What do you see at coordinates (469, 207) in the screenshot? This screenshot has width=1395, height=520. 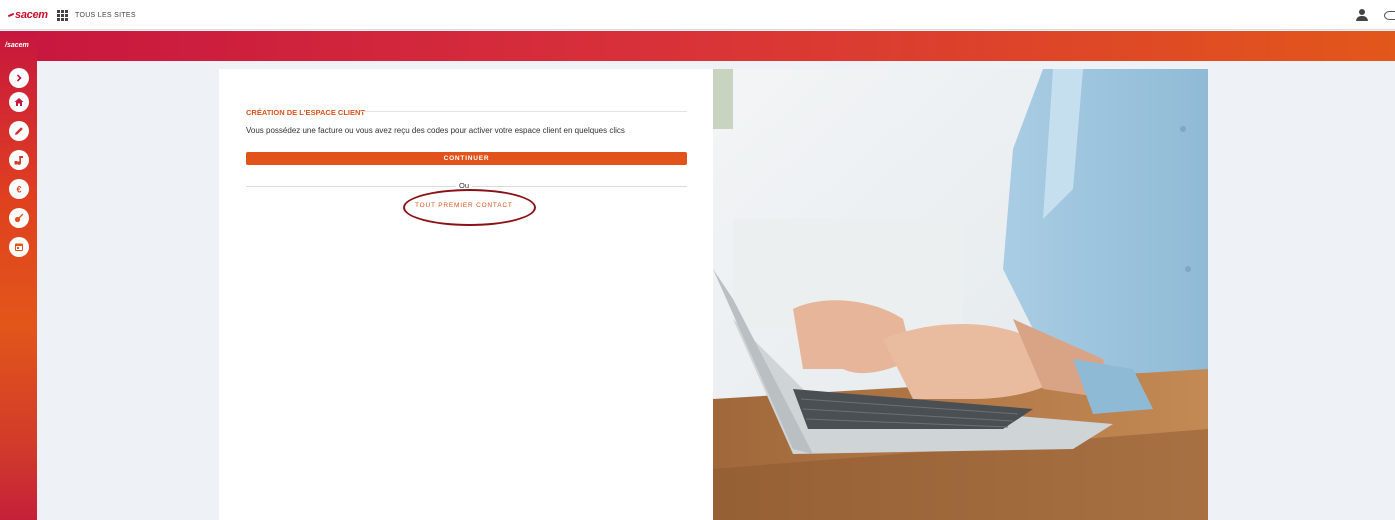 I see `annotation-ellipse` at bounding box center [469, 207].